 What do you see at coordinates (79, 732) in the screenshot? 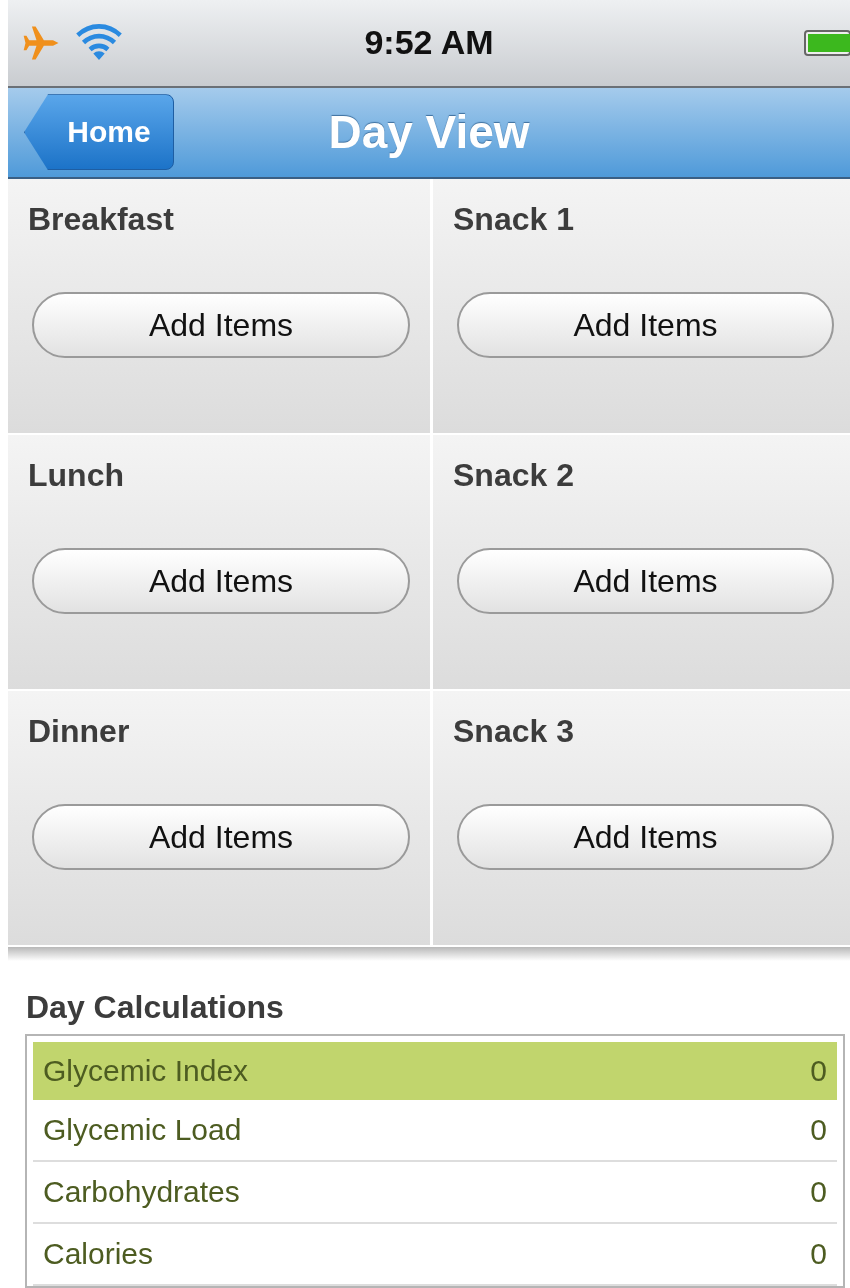
I see `meal-name: Dinner` at bounding box center [79, 732].